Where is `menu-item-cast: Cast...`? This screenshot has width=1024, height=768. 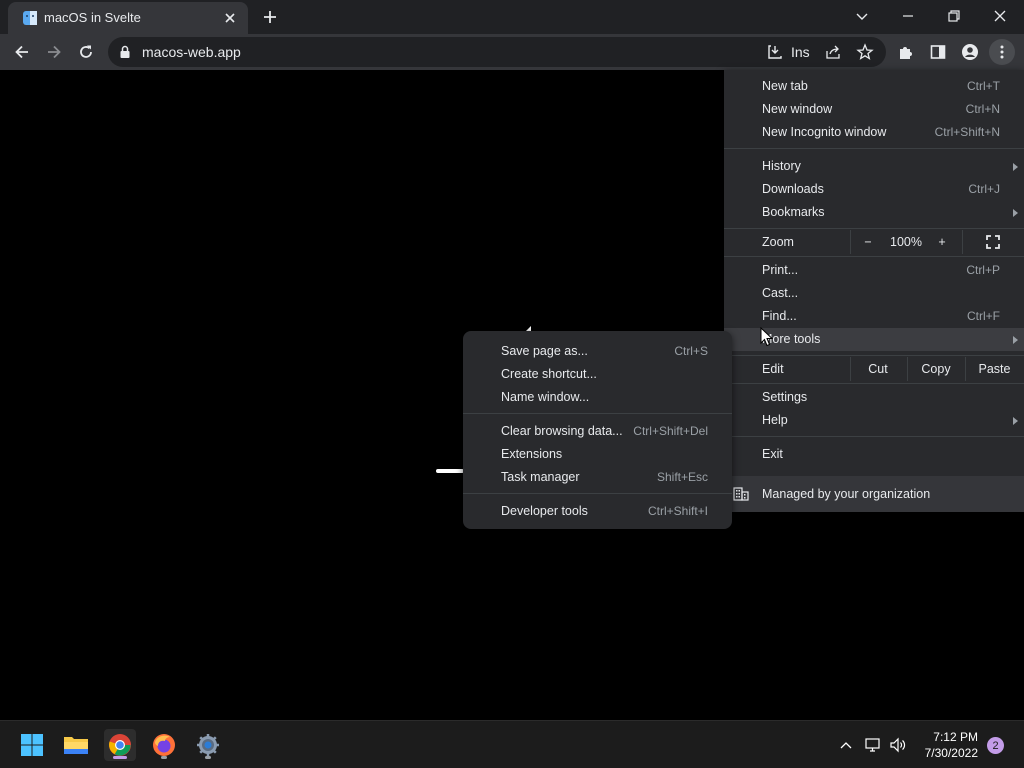
menu-item-cast: Cast... is located at coordinates (874, 293).